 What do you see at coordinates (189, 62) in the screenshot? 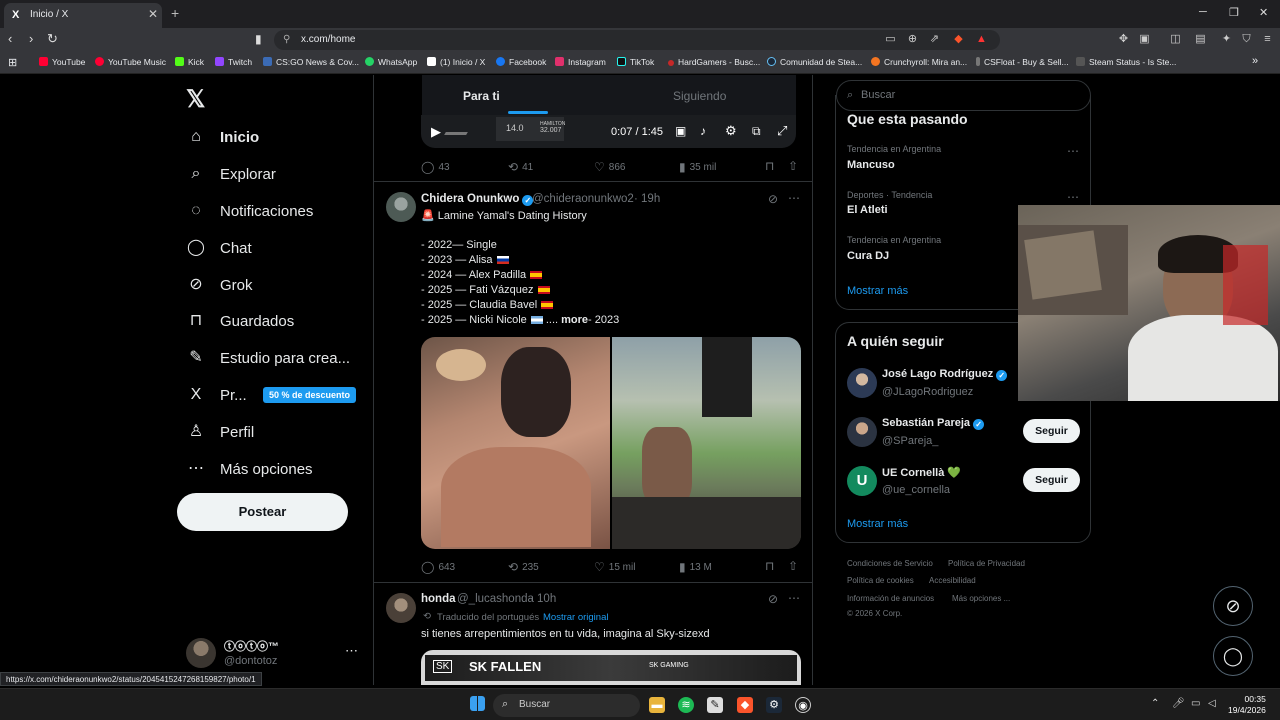
I see `bookmark-kick: Kick` at bounding box center [189, 62].